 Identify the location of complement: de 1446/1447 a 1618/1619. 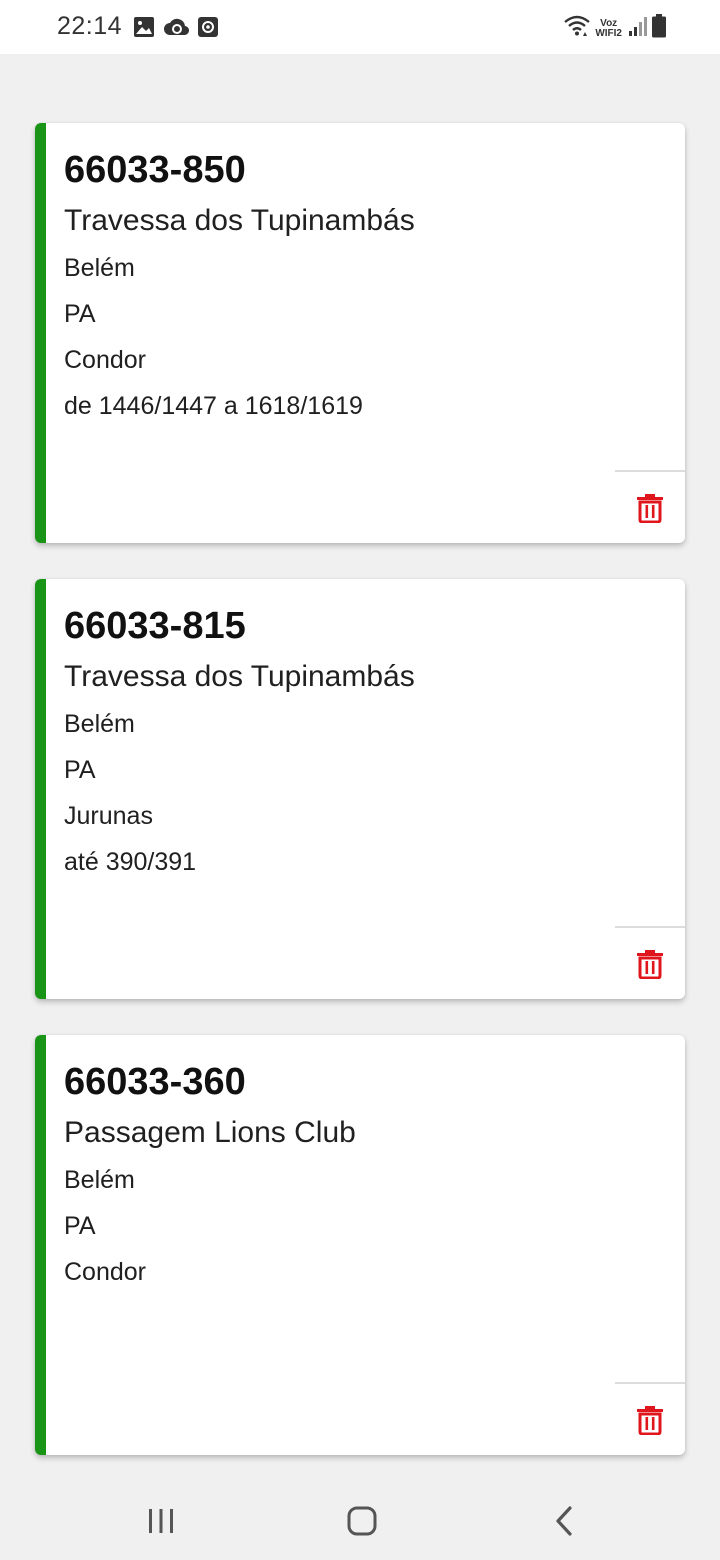
(213, 406).